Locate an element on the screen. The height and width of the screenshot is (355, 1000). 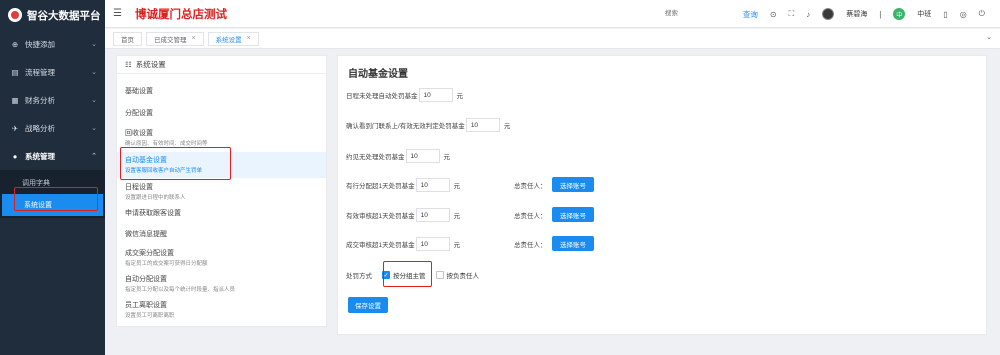
tab-home: 首页 is located at coordinates (127, 38).